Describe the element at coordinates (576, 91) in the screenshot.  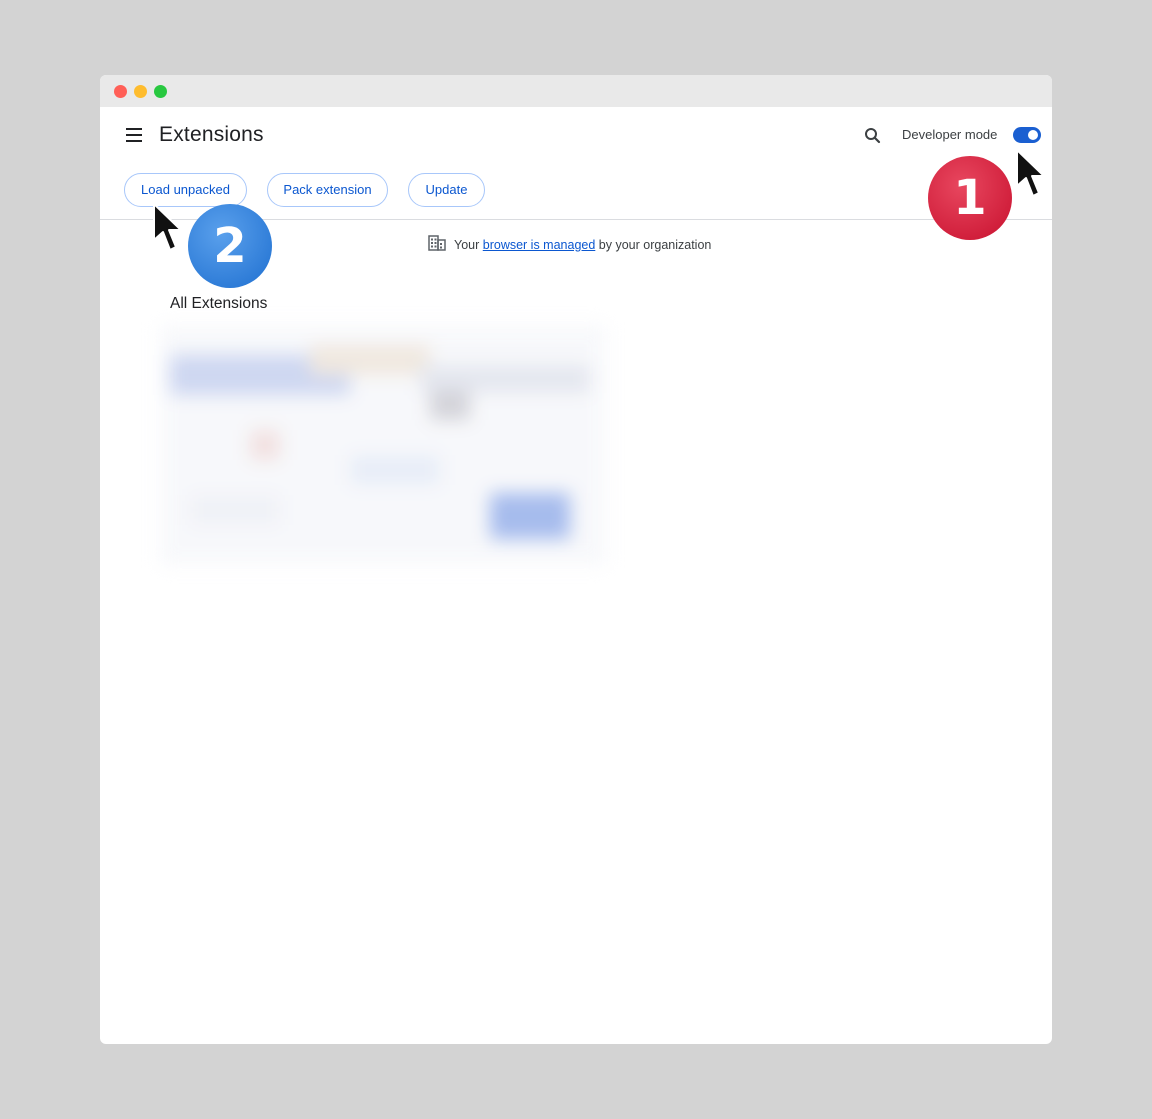
I see `window-titlebar` at that location.